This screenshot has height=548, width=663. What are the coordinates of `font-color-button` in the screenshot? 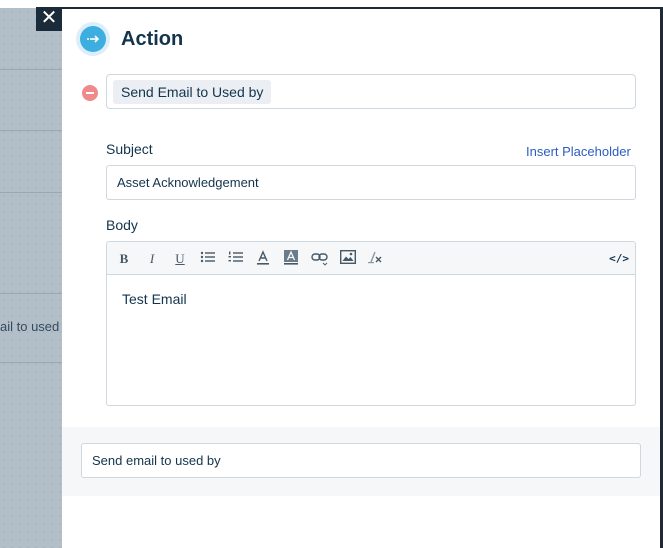 It's located at (263, 259).